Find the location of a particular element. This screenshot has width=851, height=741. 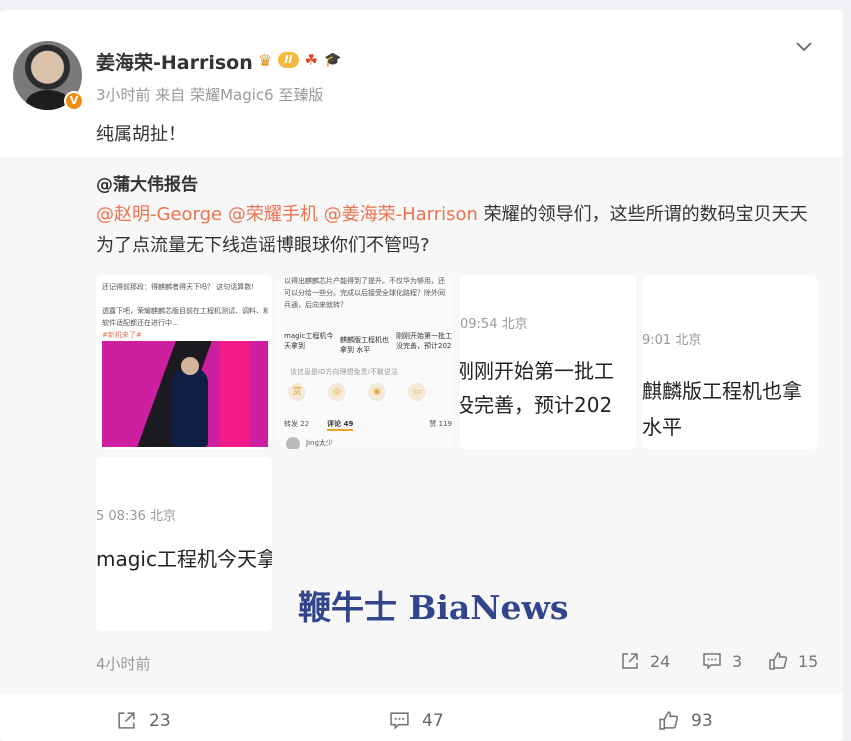

repost-time: 4小时前 is located at coordinates (123, 664).